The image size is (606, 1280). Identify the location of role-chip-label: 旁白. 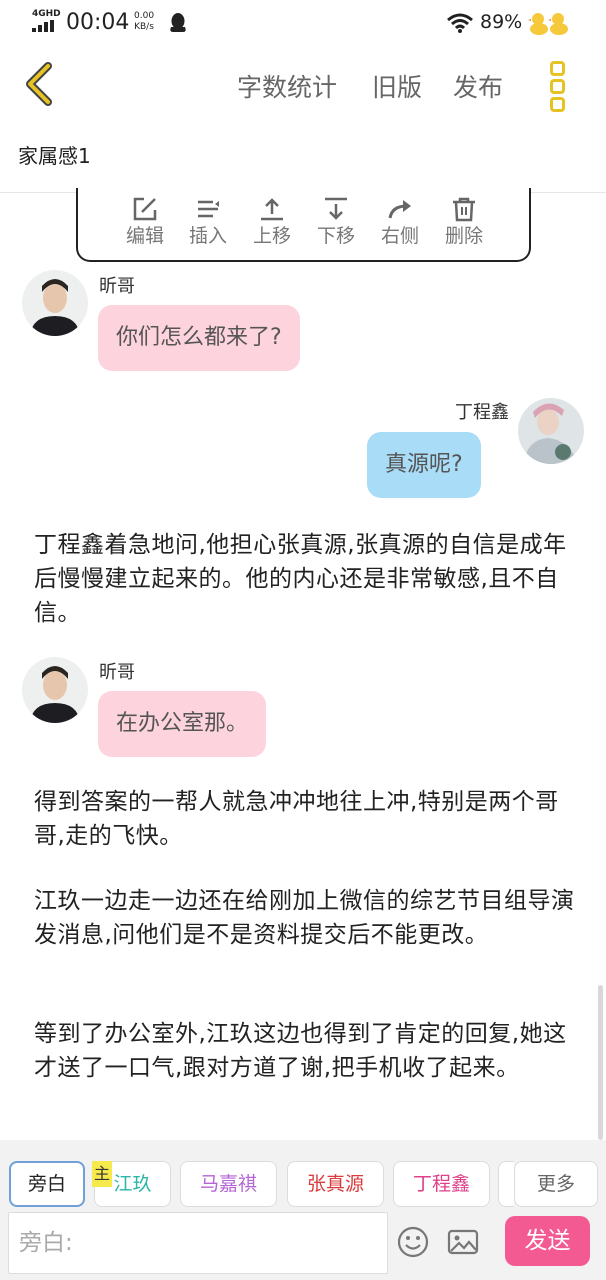
(46, 1184).